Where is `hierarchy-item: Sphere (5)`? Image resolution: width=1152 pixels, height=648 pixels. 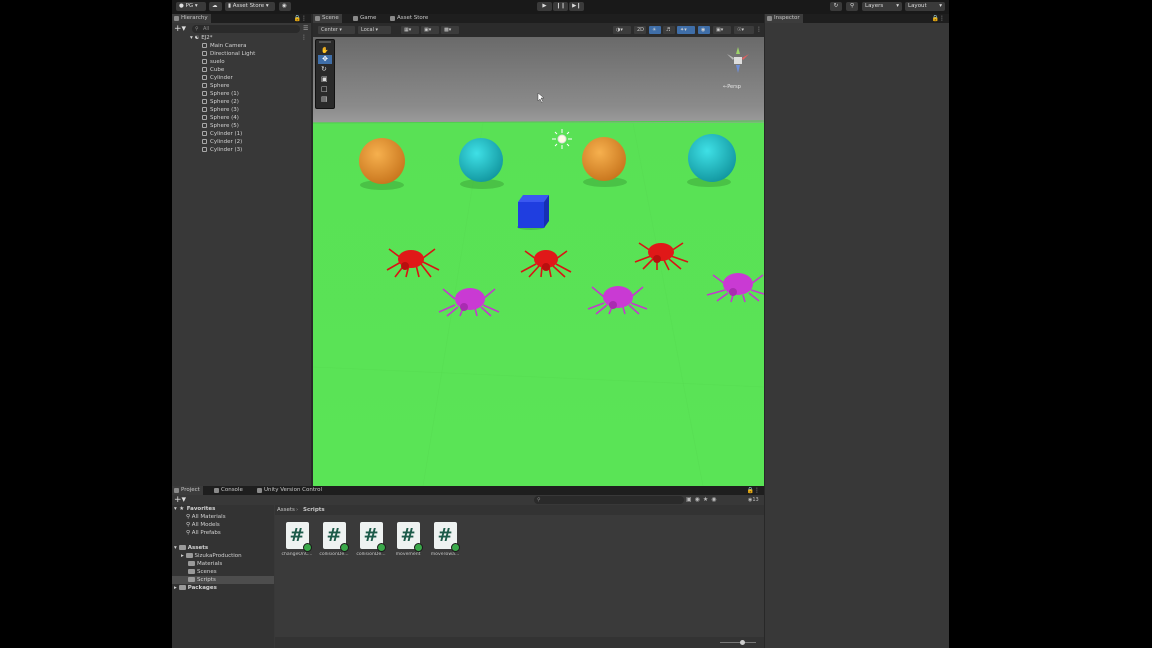 hierarchy-item: Sphere (5) is located at coordinates (220, 126).